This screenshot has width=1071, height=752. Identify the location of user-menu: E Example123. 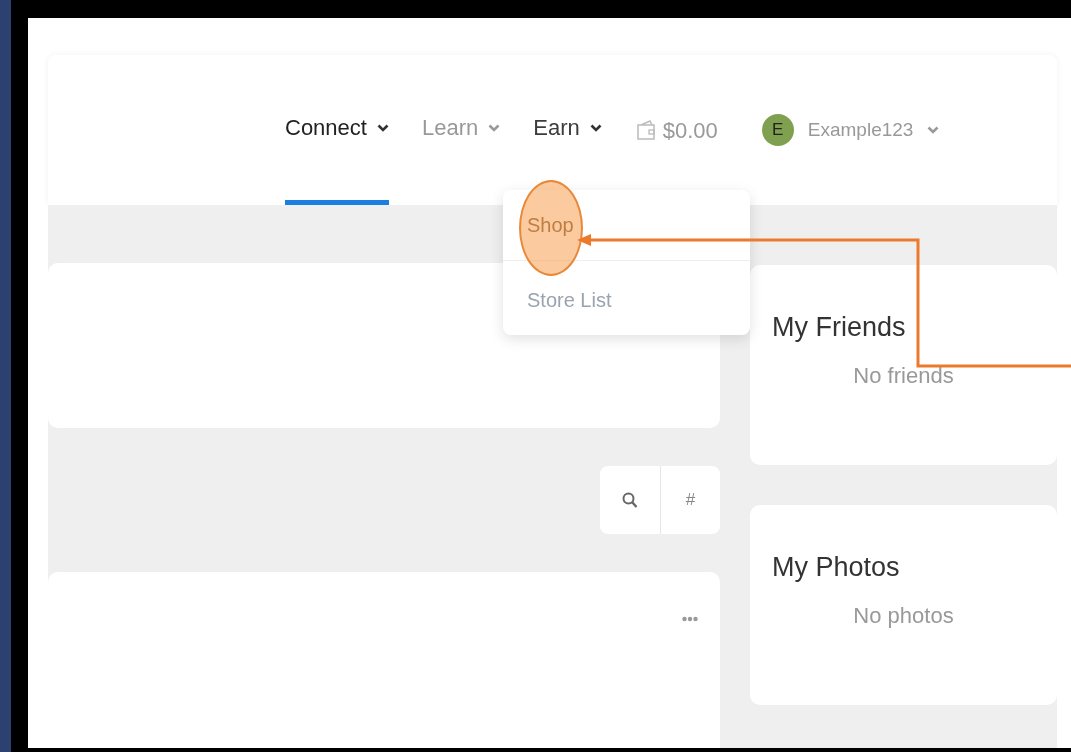
(850, 130).